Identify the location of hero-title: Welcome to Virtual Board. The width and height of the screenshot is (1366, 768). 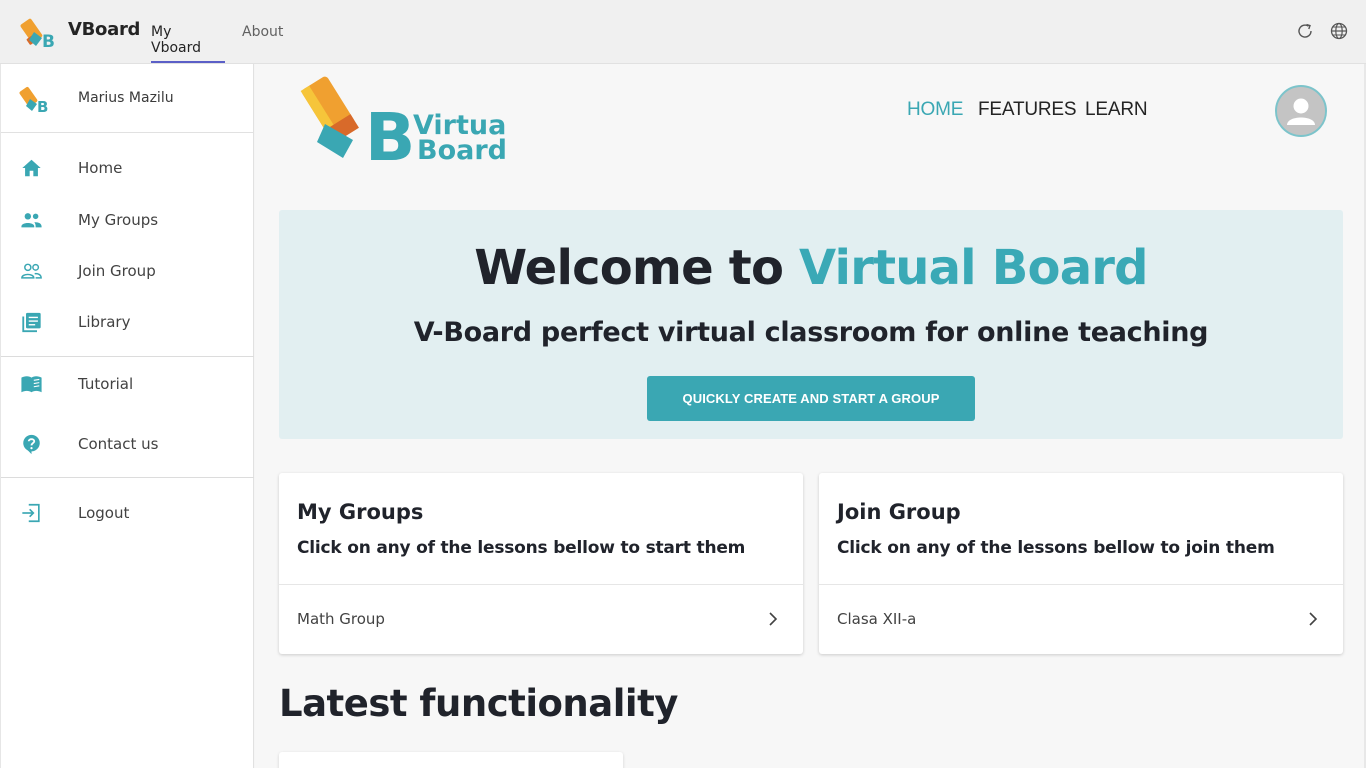
(811, 268).